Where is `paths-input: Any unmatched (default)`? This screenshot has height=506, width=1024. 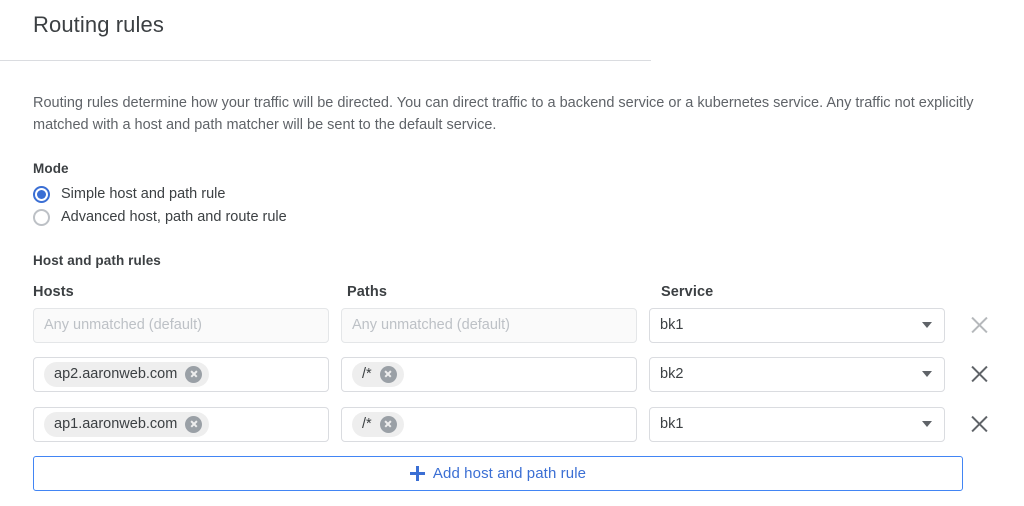
paths-input: Any unmatched (default) is located at coordinates (489, 325).